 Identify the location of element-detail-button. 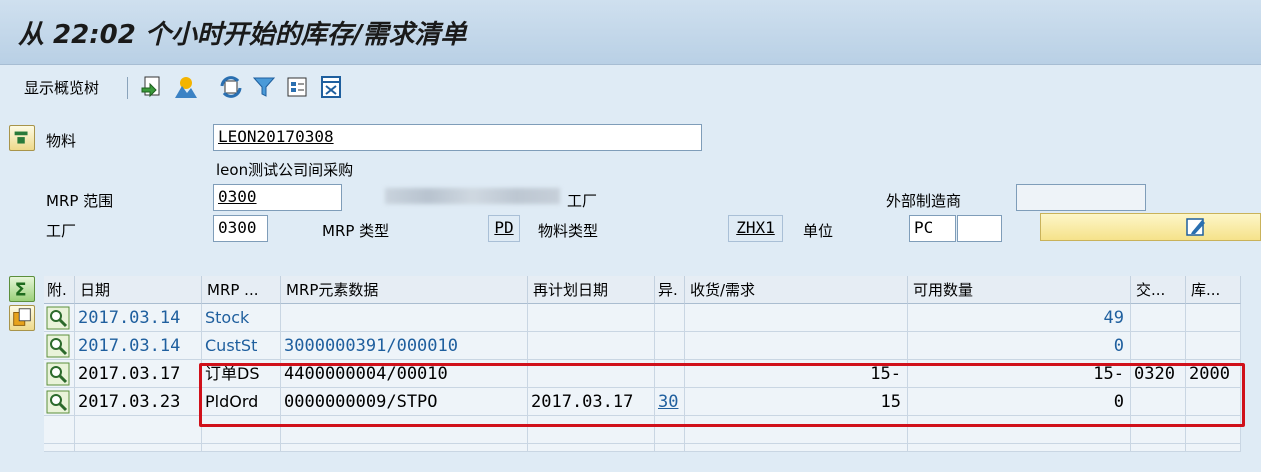
(22, 318).